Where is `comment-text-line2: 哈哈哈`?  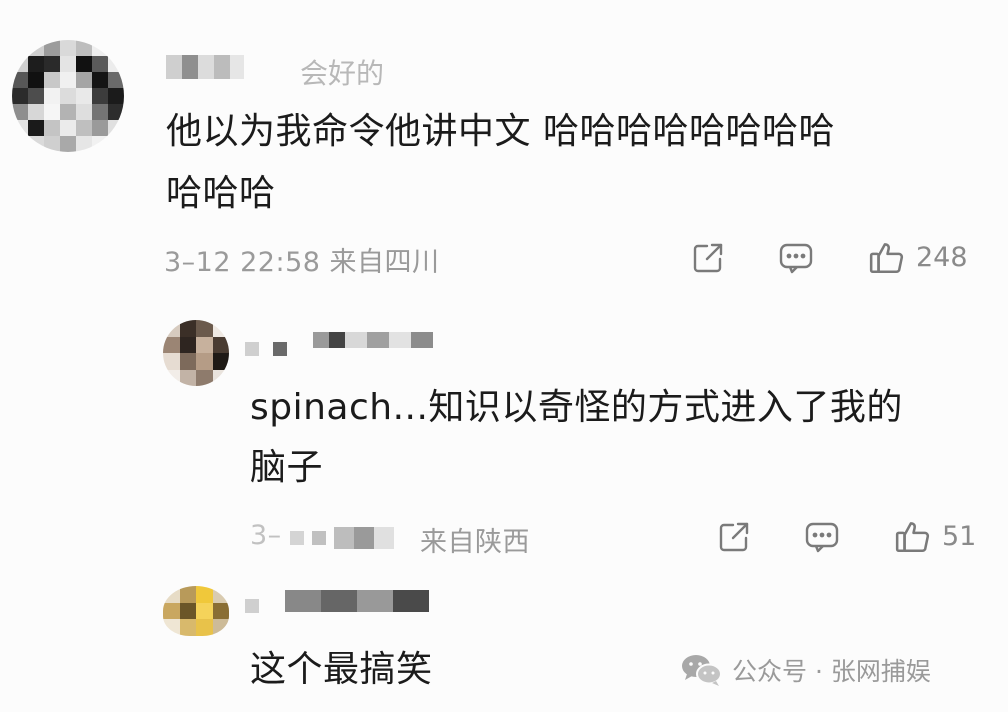
comment-text-line2: 哈哈哈 is located at coordinates (221, 193).